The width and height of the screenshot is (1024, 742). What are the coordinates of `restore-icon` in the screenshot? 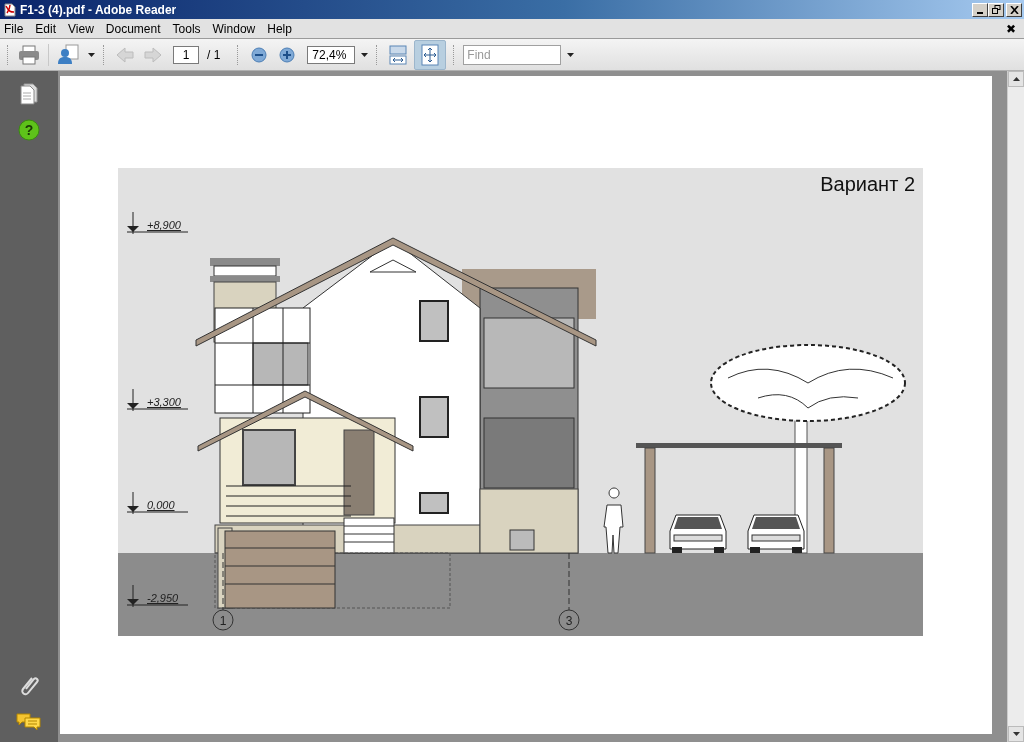 It's located at (996, 9).